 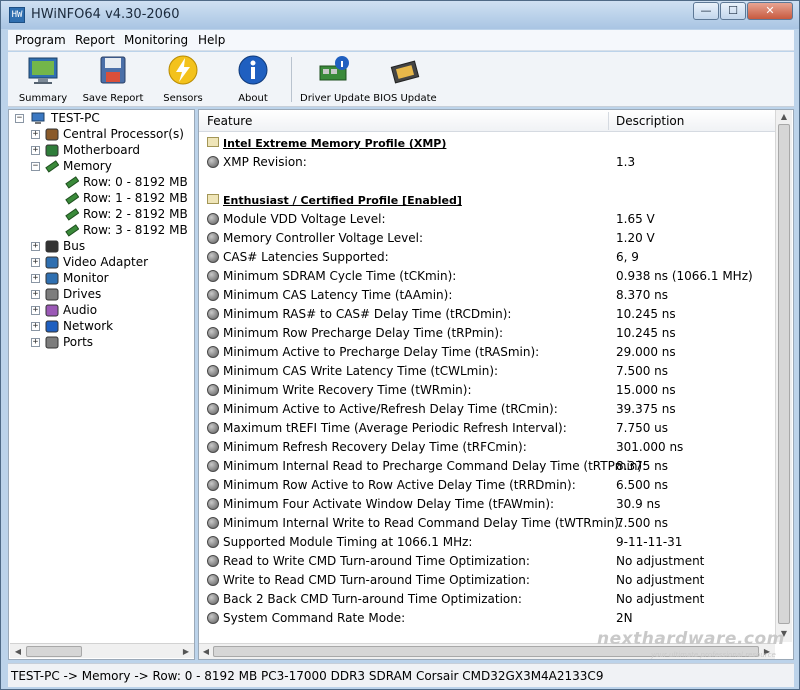 What do you see at coordinates (156, 40) in the screenshot?
I see `menu-monitoring: Monitoring` at bounding box center [156, 40].